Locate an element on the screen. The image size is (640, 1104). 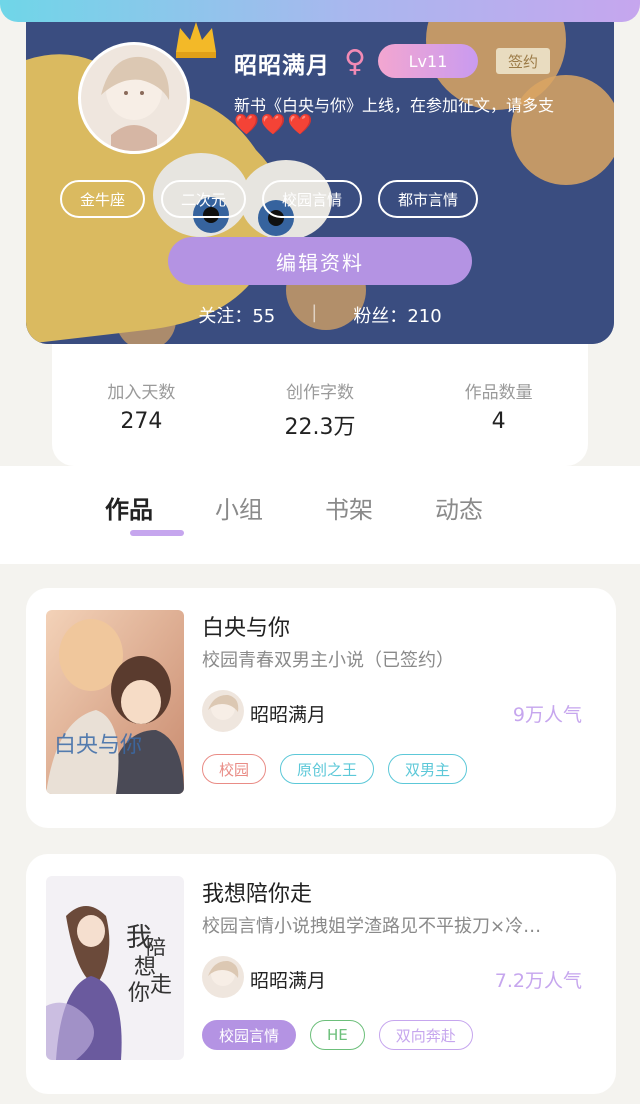
svg-text: 白央与你 is located at coordinates (98, 745).